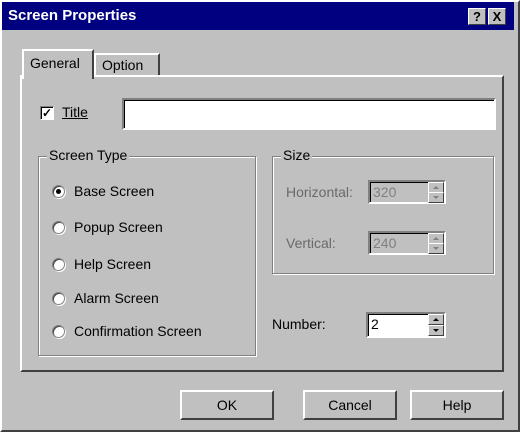 This screenshot has height=432, width=520. I want to click on radio-help-screen, so click(58, 264).